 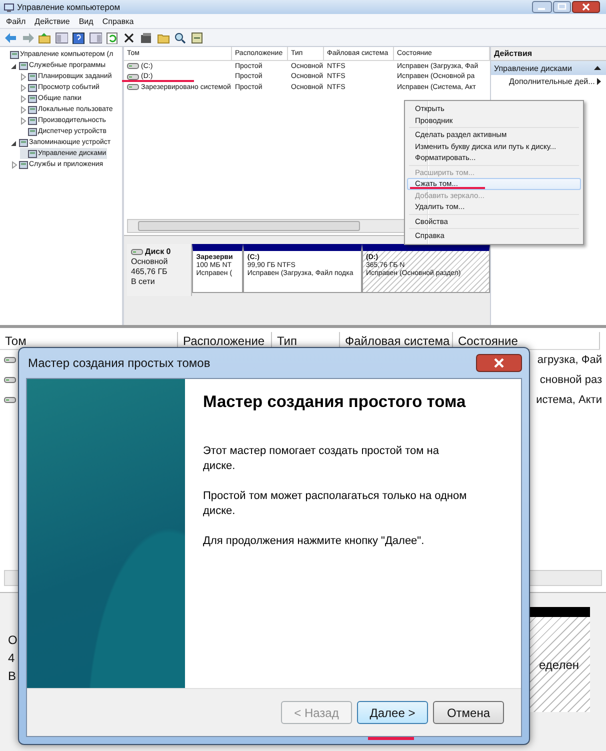 I want to click on arrow-right-icon, so click(x=599, y=81).